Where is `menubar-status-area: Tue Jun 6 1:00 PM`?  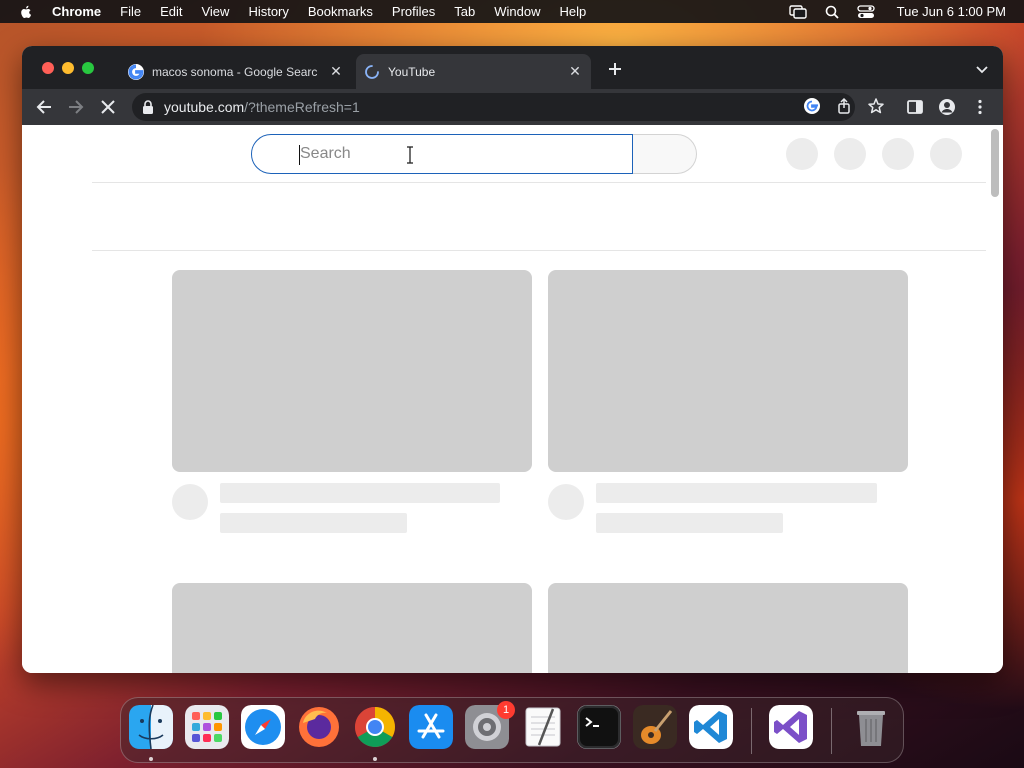 menubar-status-area: Tue Jun 6 1:00 PM is located at coordinates (889, 11).